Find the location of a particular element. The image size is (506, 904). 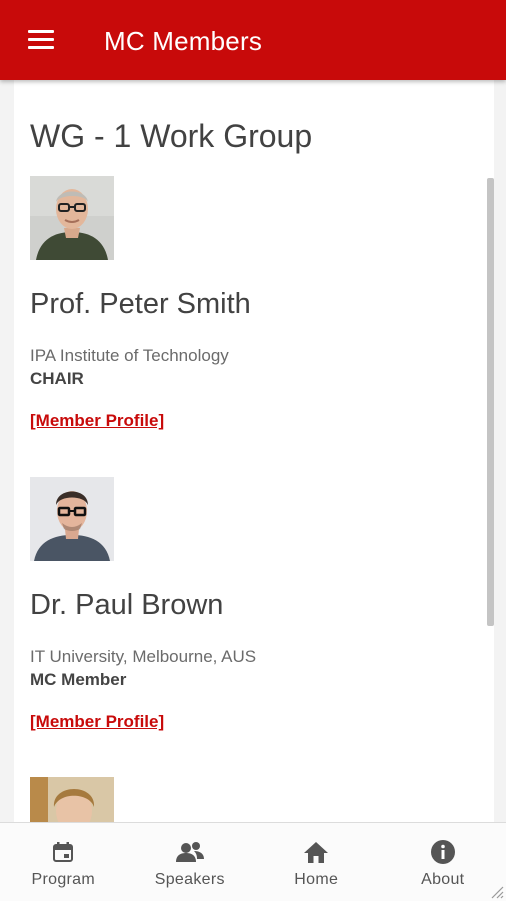

member-name: Prof. Peter Smith is located at coordinates (140, 304).